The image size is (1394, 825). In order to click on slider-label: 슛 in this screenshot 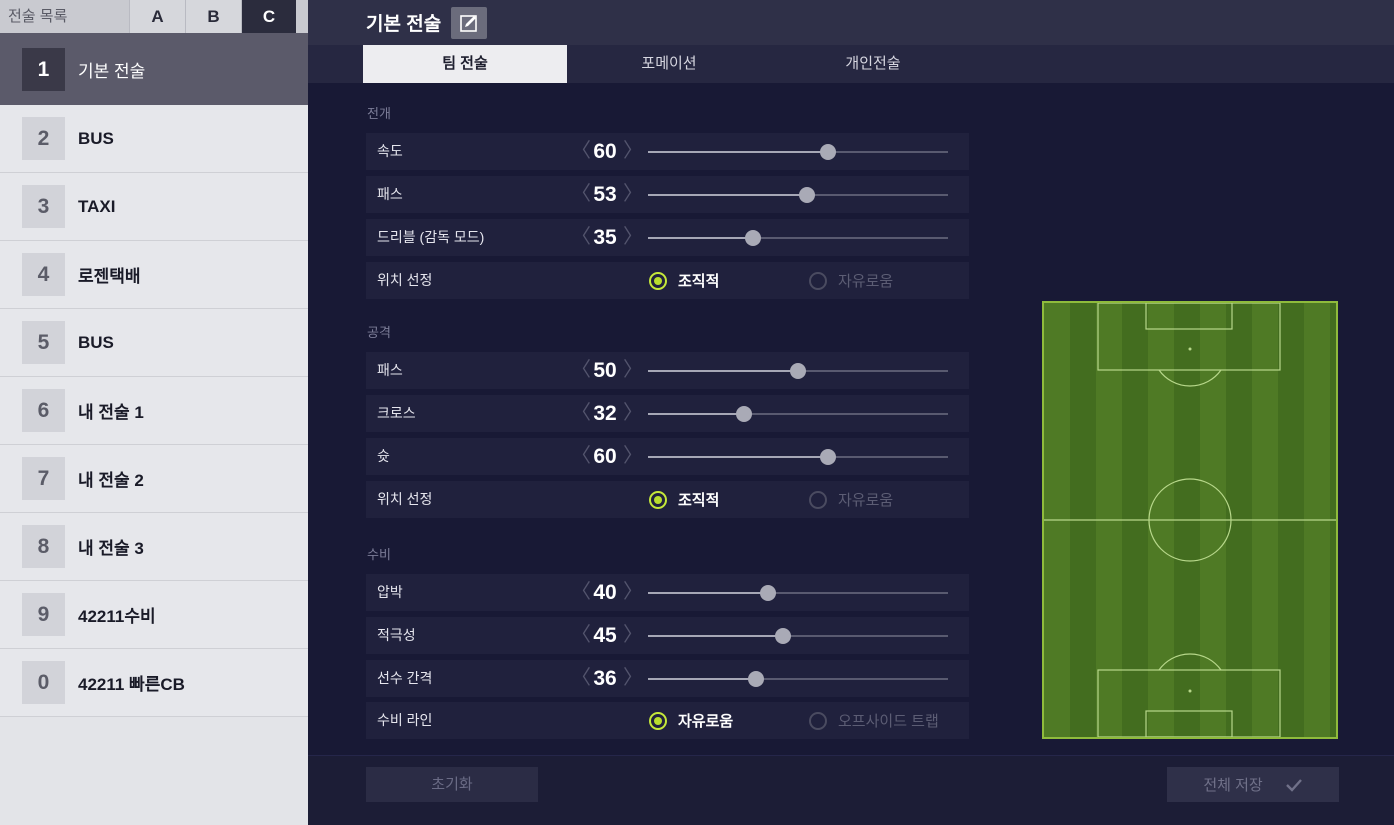, I will do `click(383, 456)`.